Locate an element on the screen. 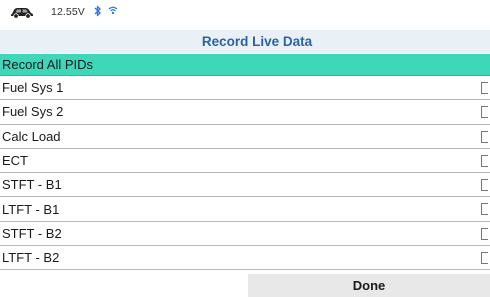 This screenshot has height=297, width=490. pid-label: ECT is located at coordinates (15, 161).